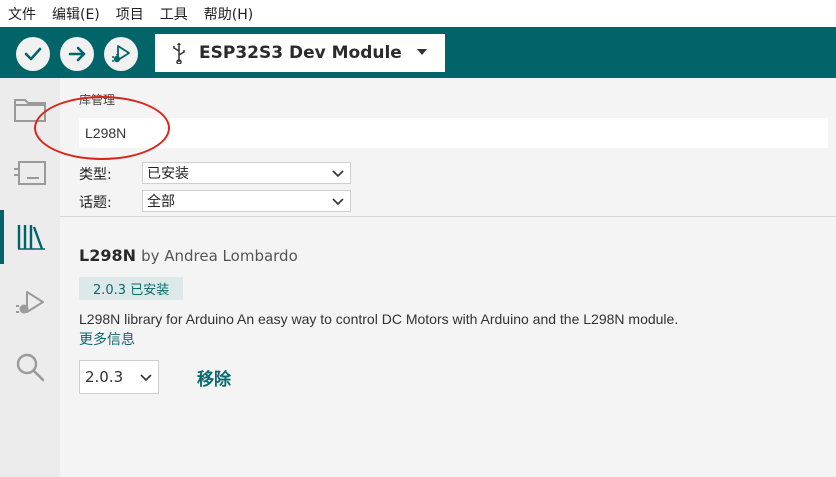 This screenshot has height=477, width=836. I want to click on check-icon, so click(33, 54).